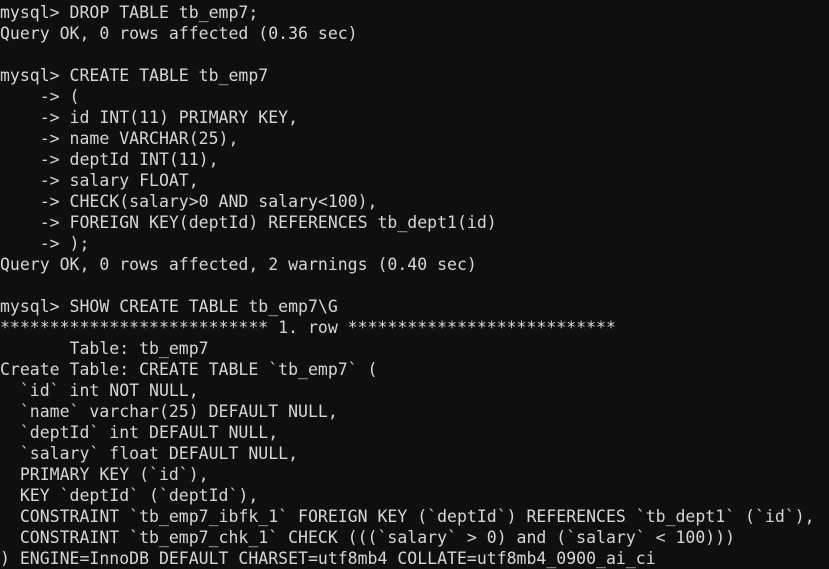 This screenshot has width=829, height=569. Describe the element at coordinates (179, 33) in the screenshot. I see `terminal-line: Query OK, 0 rows affected (0.36 sec)` at that location.